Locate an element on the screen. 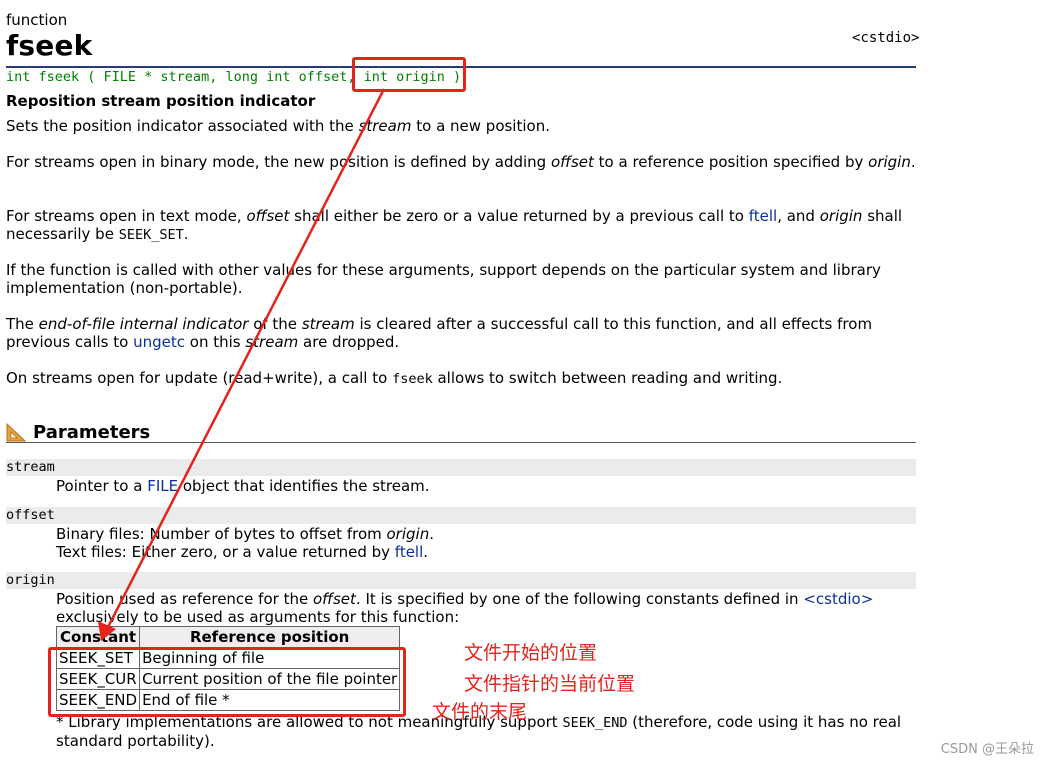  origin-highlight-box is located at coordinates (409, 74).